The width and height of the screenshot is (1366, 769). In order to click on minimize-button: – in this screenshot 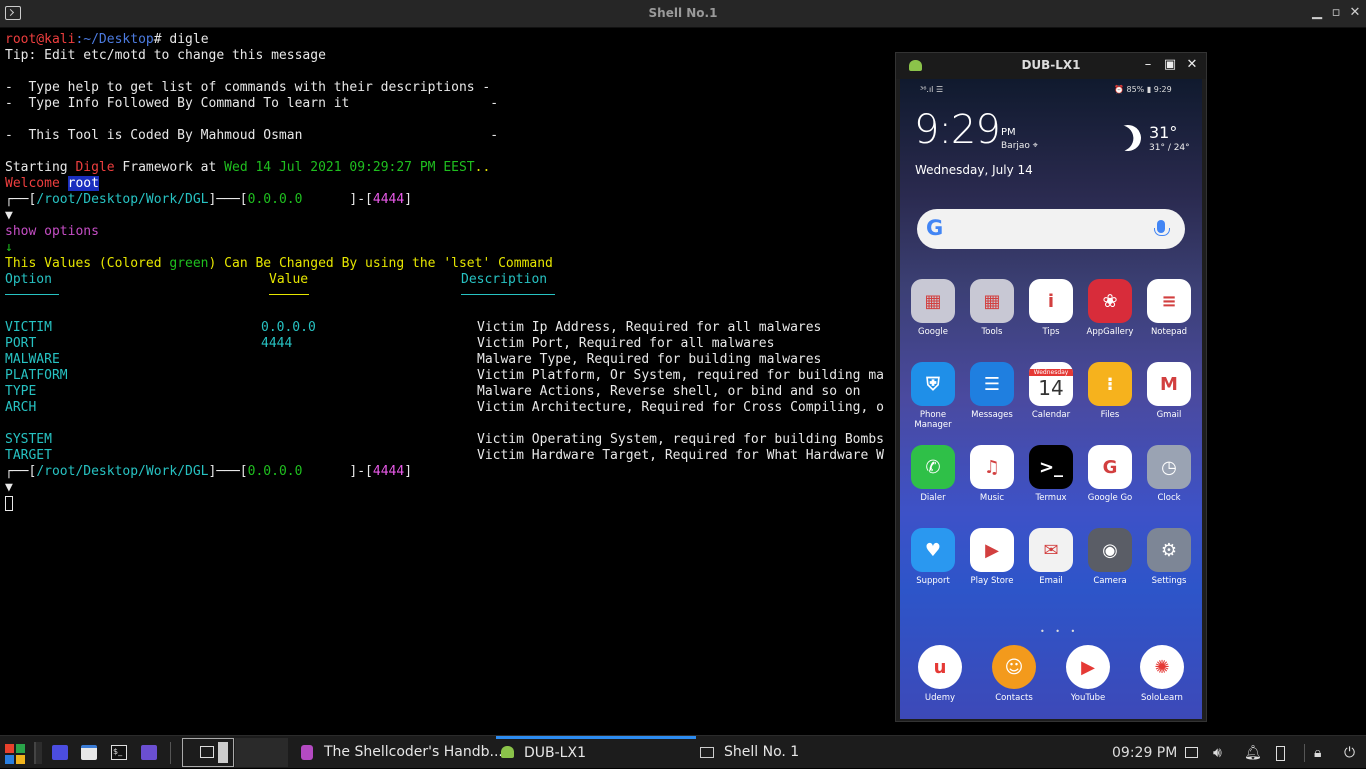, I will do `click(1148, 65)`.